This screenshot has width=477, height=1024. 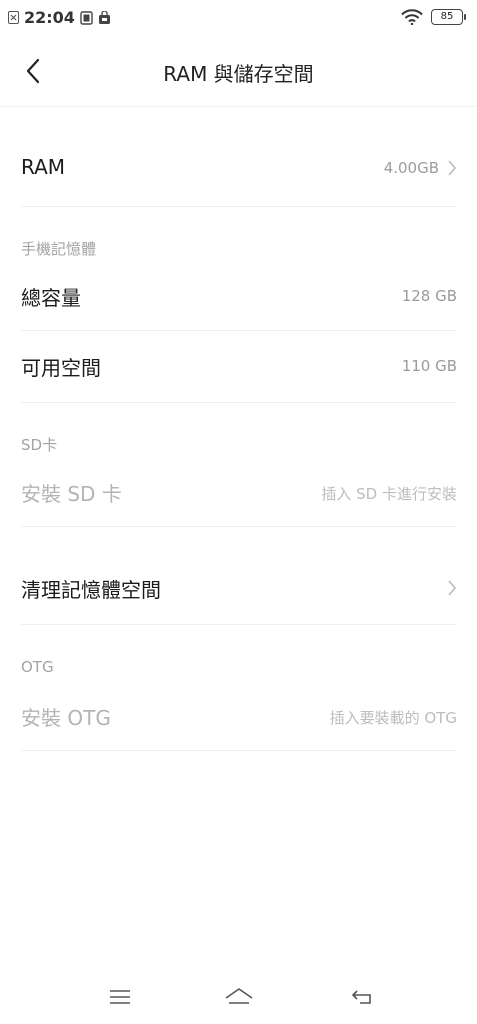 What do you see at coordinates (71, 494) in the screenshot?
I see `install-sd-card-label: 安裝 SD 卡` at bounding box center [71, 494].